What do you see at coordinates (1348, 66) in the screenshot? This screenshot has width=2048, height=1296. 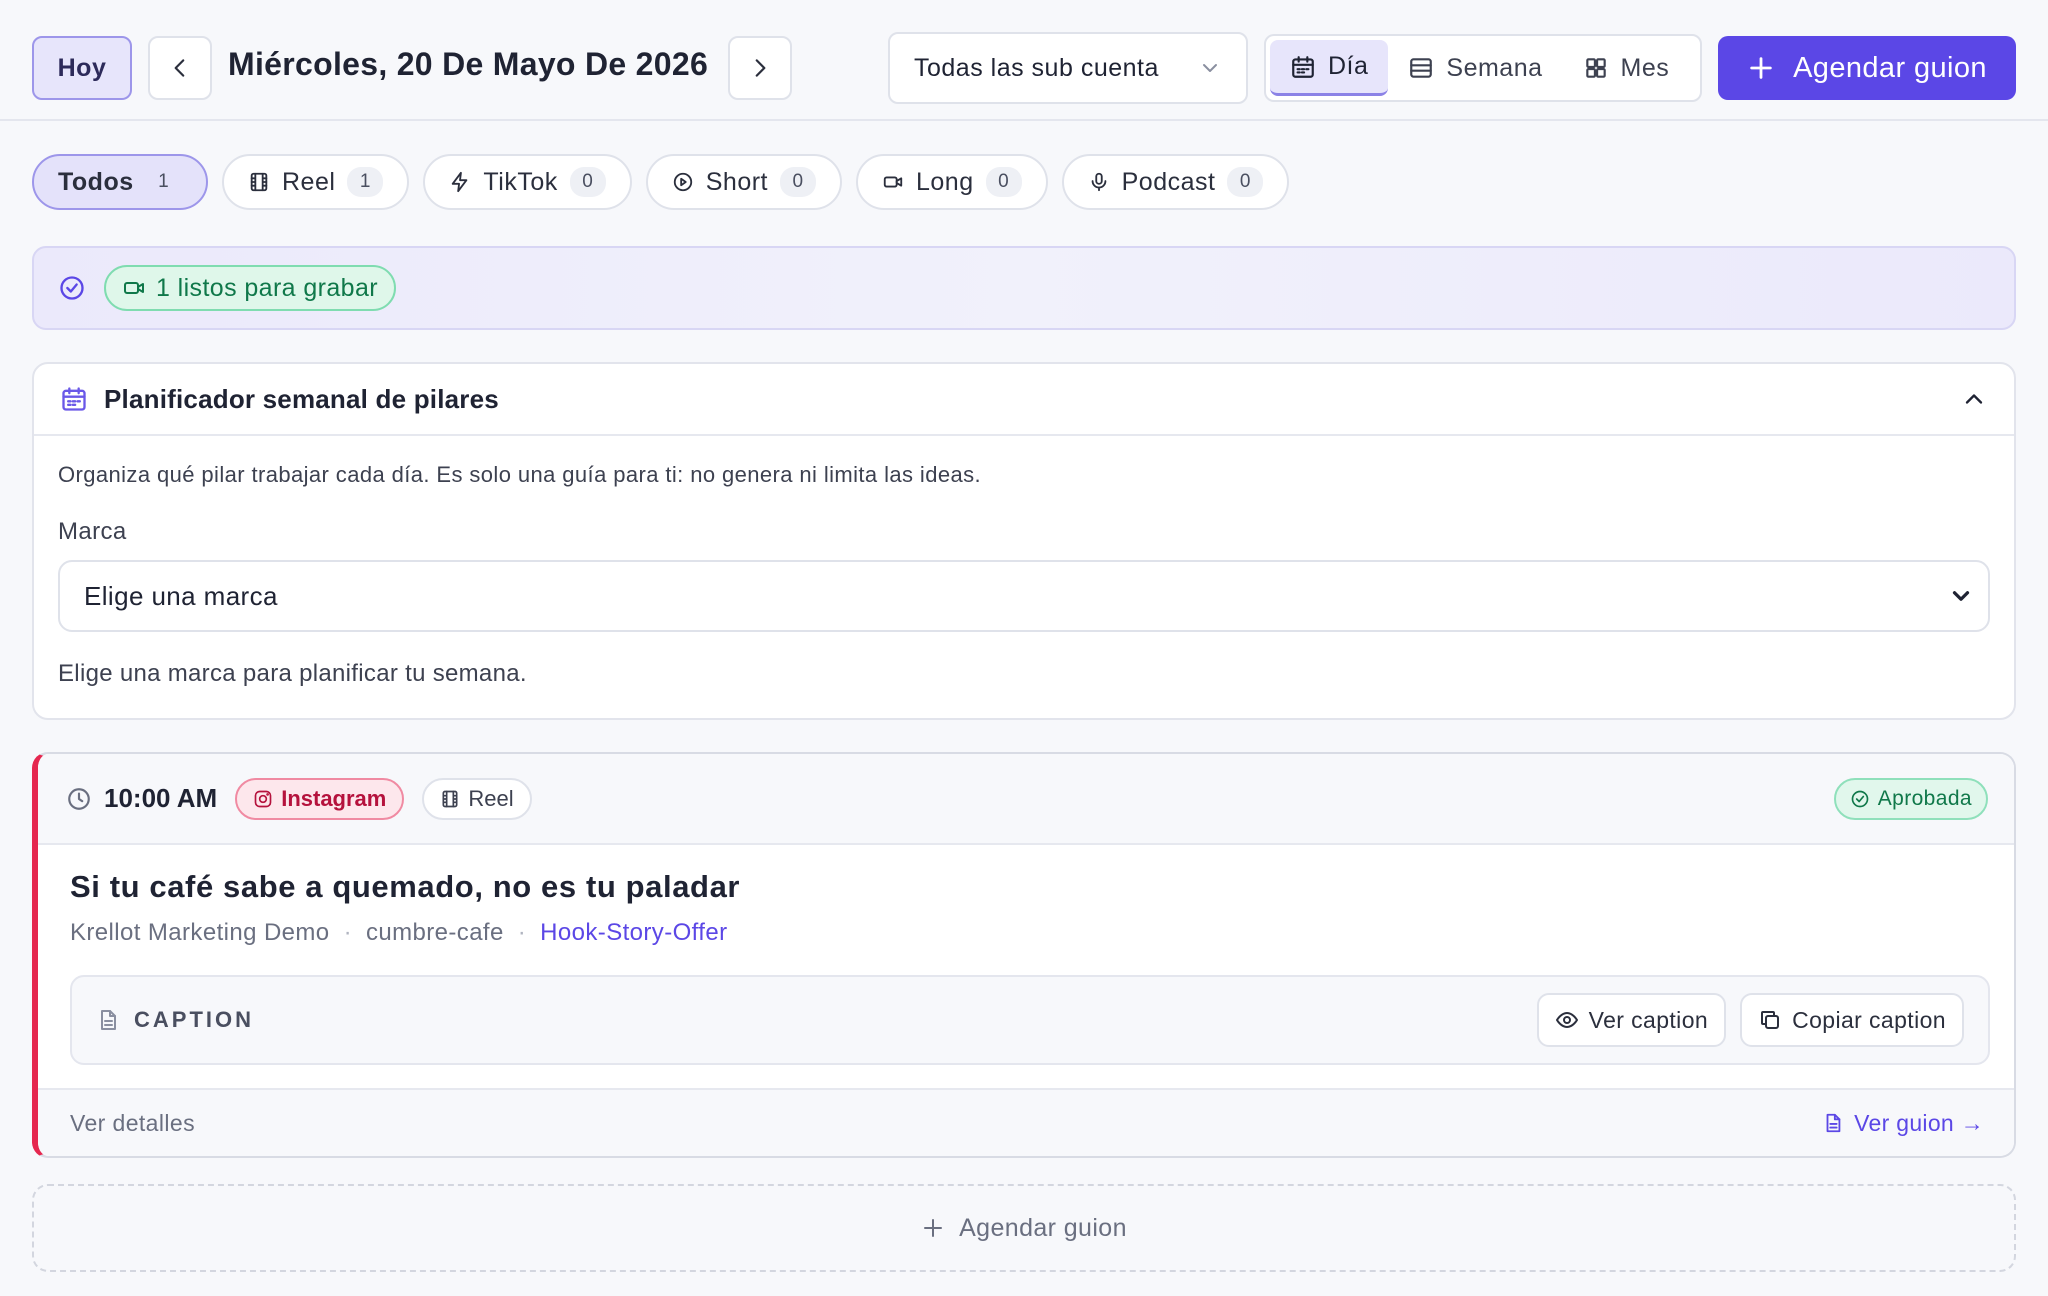 I see `view-day-label: Día` at bounding box center [1348, 66].